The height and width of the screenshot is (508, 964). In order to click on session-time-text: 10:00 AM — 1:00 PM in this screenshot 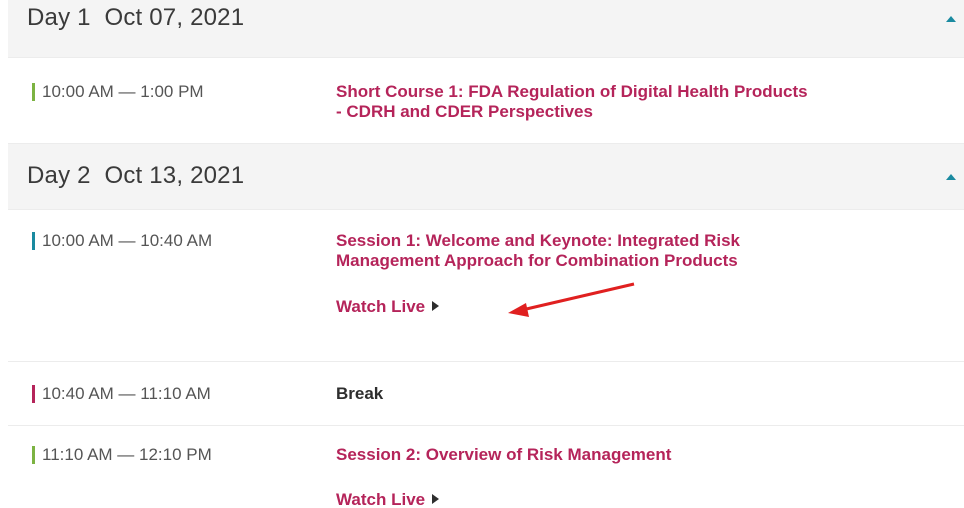, I will do `click(123, 91)`.